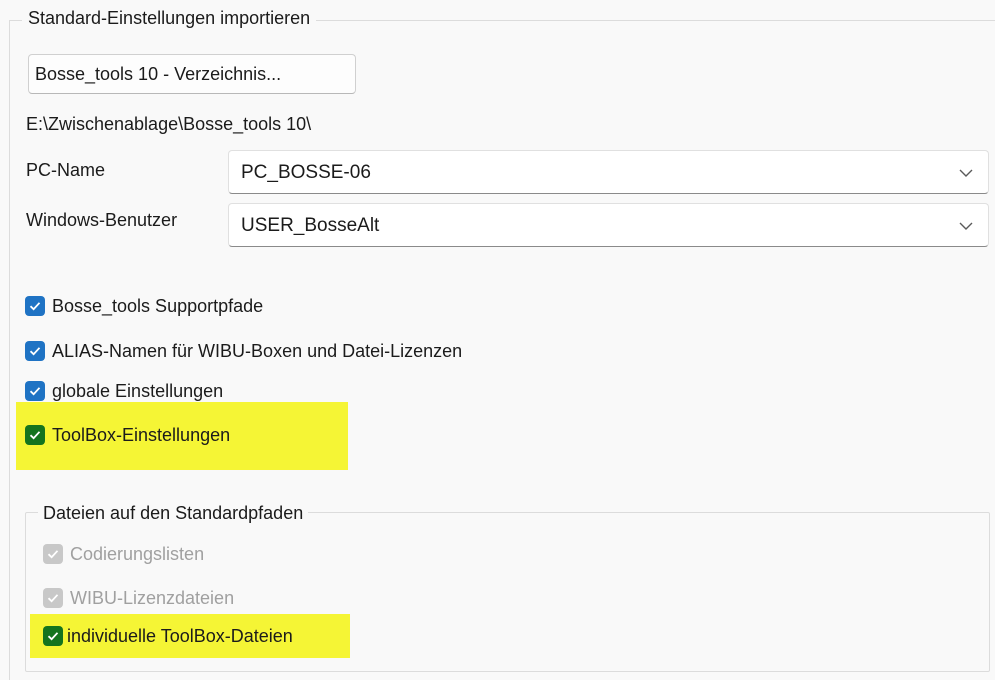 This screenshot has height=680, width=995. What do you see at coordinates (137, 554) in the screenshot?
I see `checkbox-label: Codierungslisten` at bounding box center [137, 554].